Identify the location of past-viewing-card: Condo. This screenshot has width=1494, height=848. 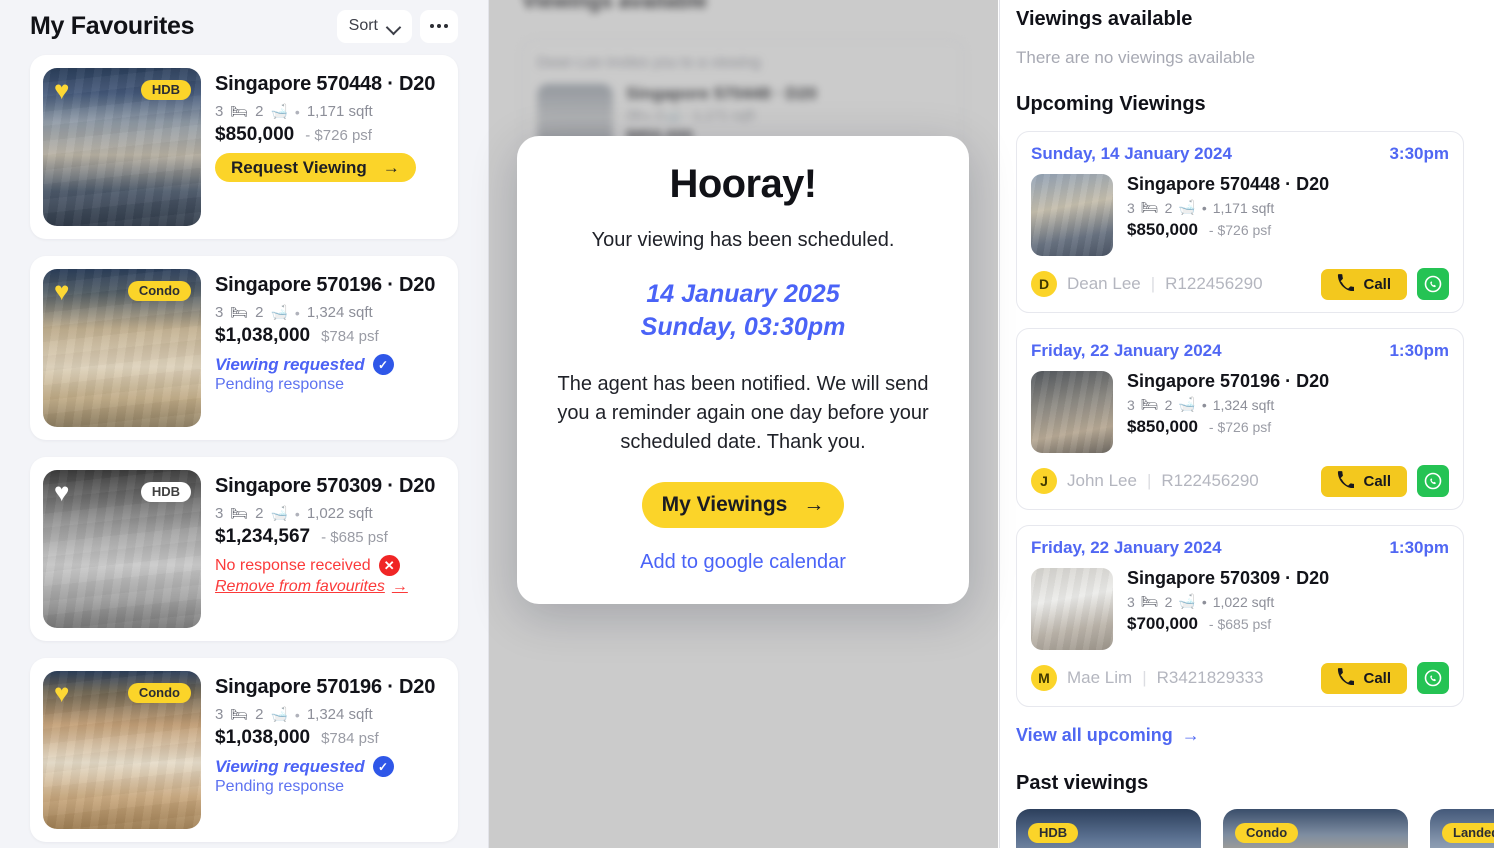
(1315, 828).